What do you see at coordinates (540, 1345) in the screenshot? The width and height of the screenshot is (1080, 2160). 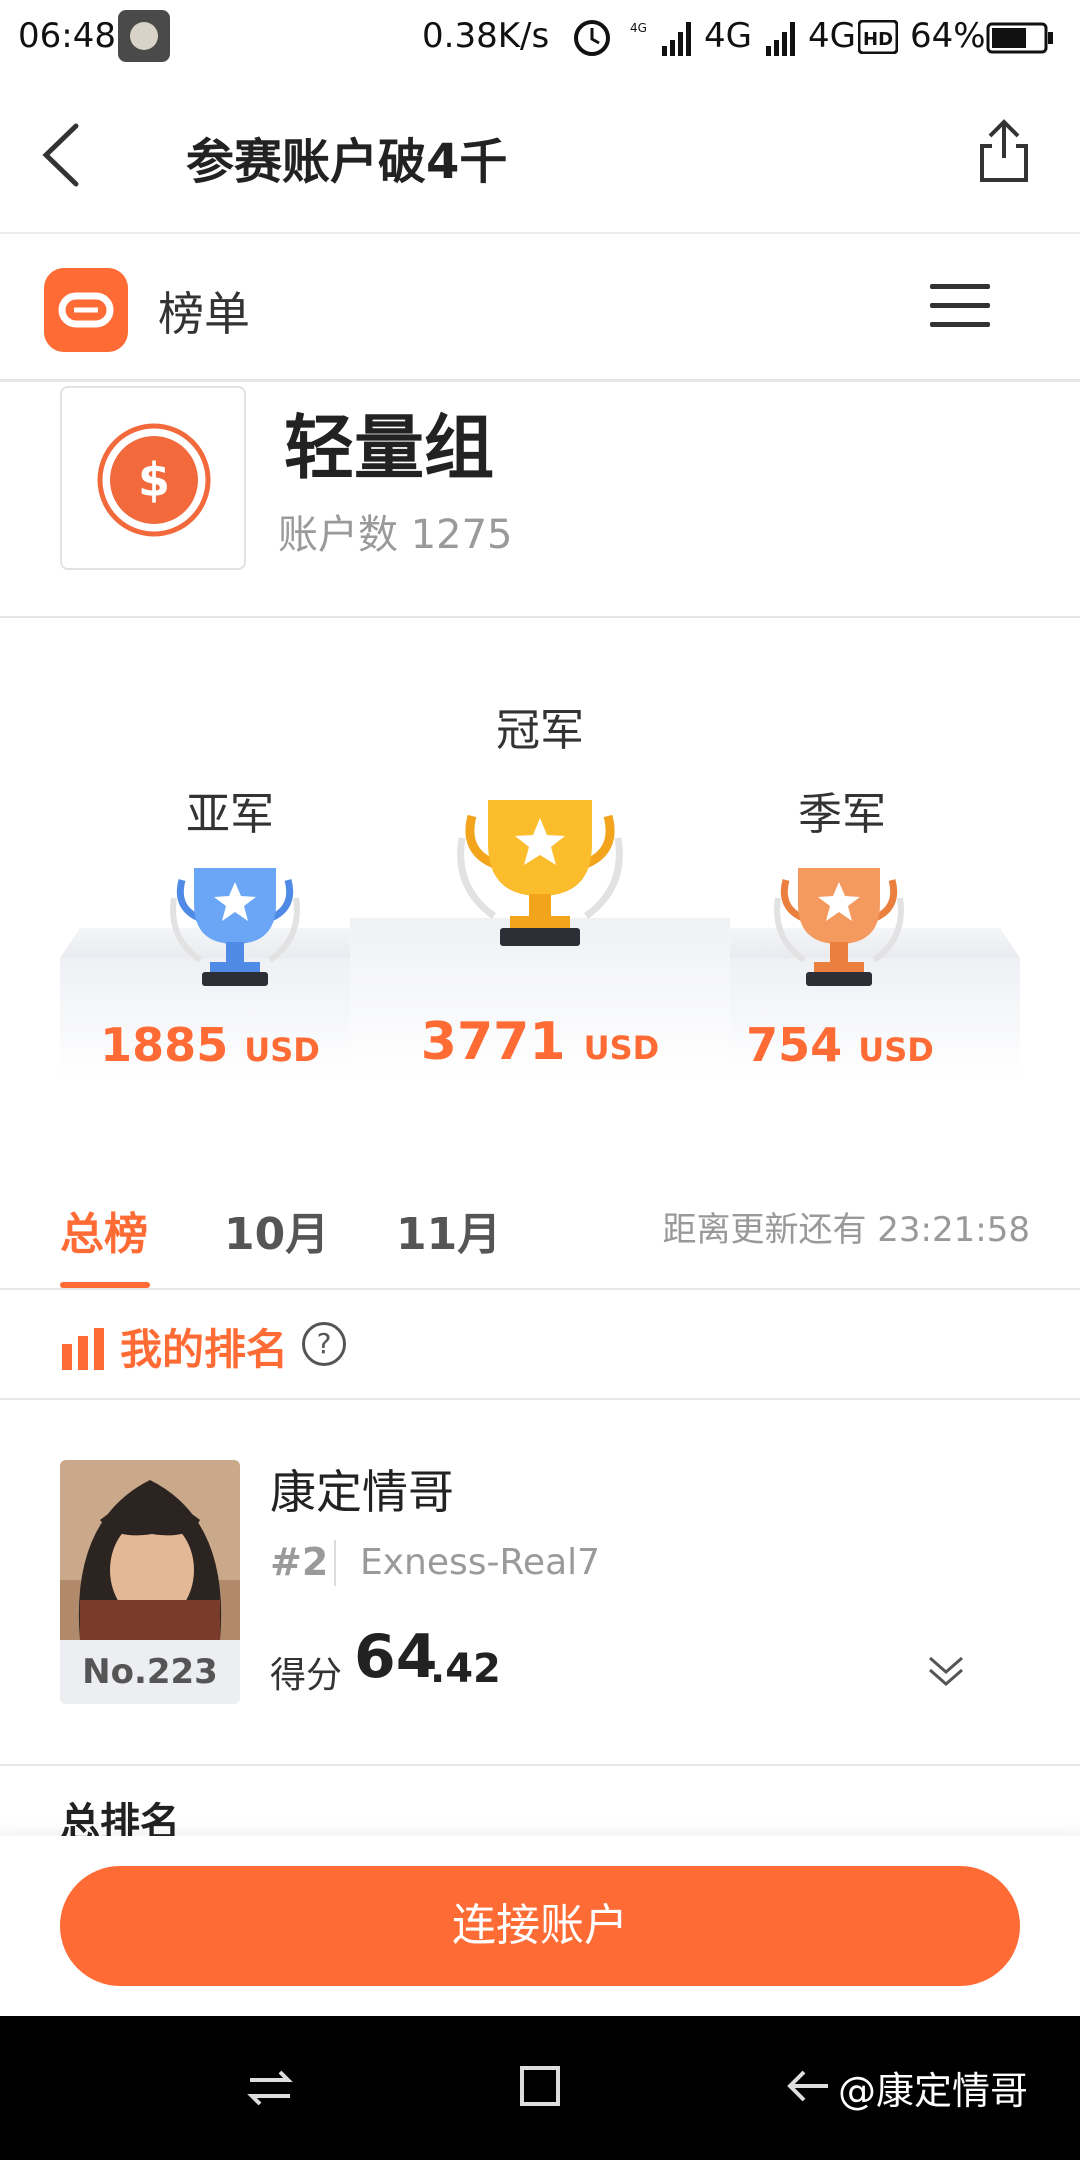 I see `my-rank-header: 我的排名 ?` at bounding box center [540, 1345].